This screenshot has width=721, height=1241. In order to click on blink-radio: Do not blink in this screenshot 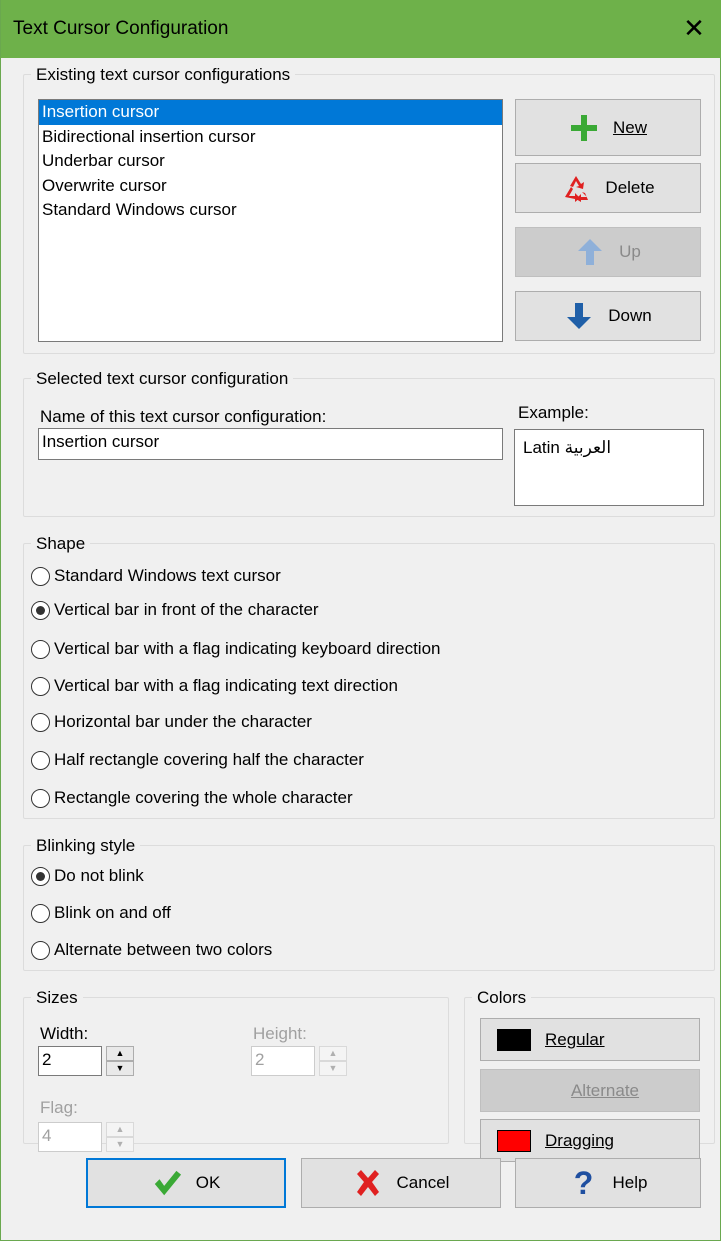, I will do `click(87, 876)`.